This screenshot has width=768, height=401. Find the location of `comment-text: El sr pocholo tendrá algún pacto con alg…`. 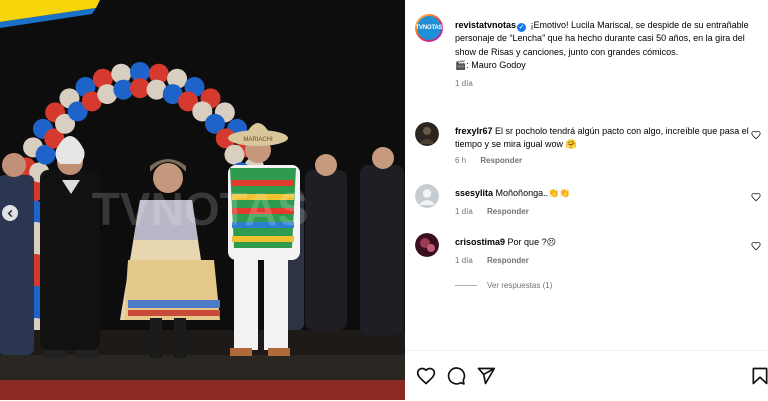

comment-text: El sr pocholo tendrá algún pacto con alg… is located at coordinates (602, 138).